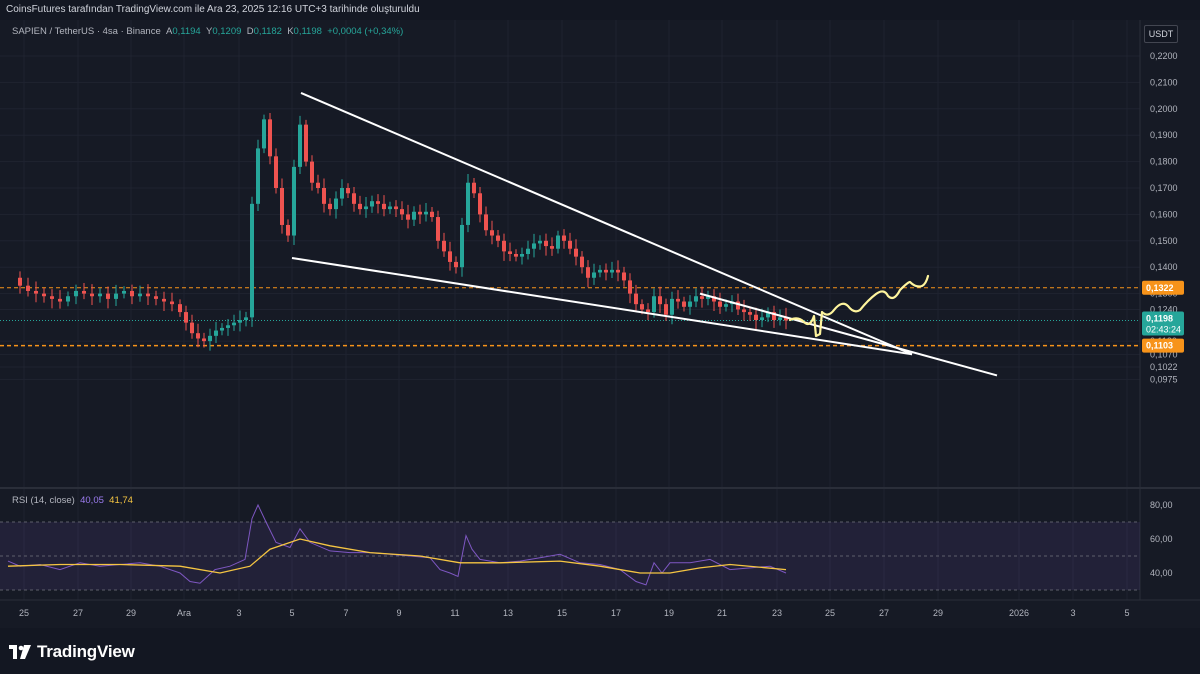 This screenshot has width=1200, height=674. Describe the element at coordinates (1164, 109) in the screenshot. I see `price-tick-label: 0,2000` at that location.